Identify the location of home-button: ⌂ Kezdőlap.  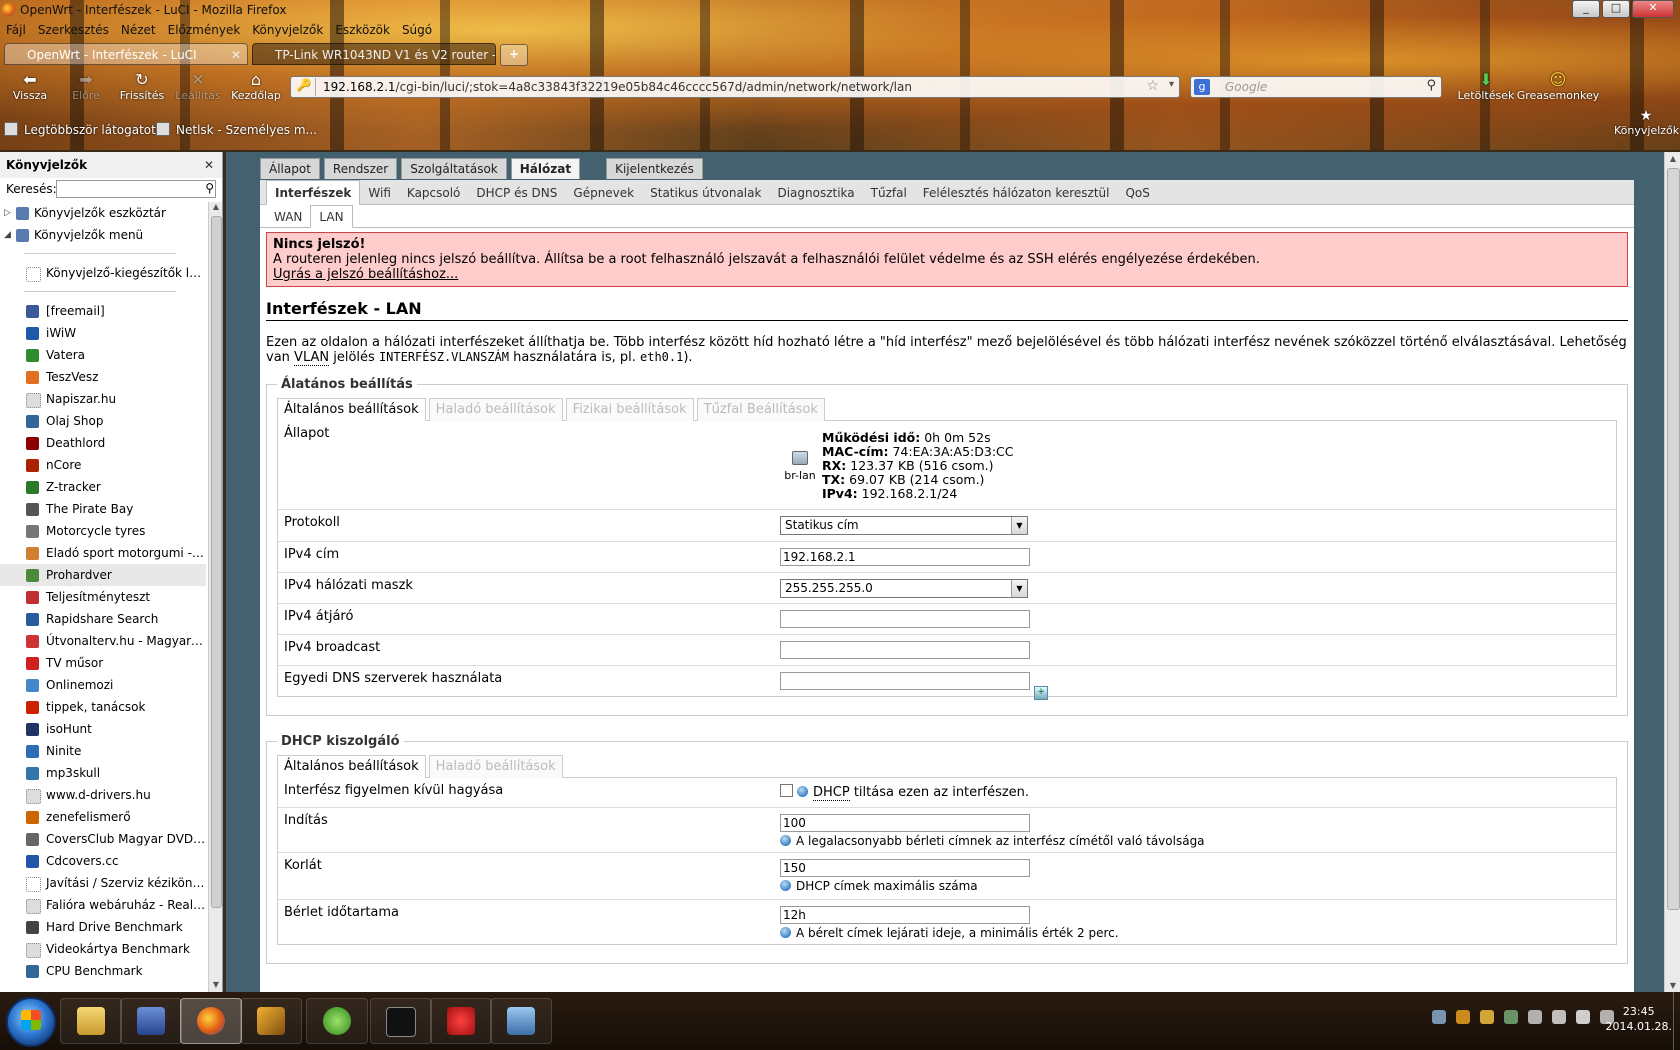
(256, 87).